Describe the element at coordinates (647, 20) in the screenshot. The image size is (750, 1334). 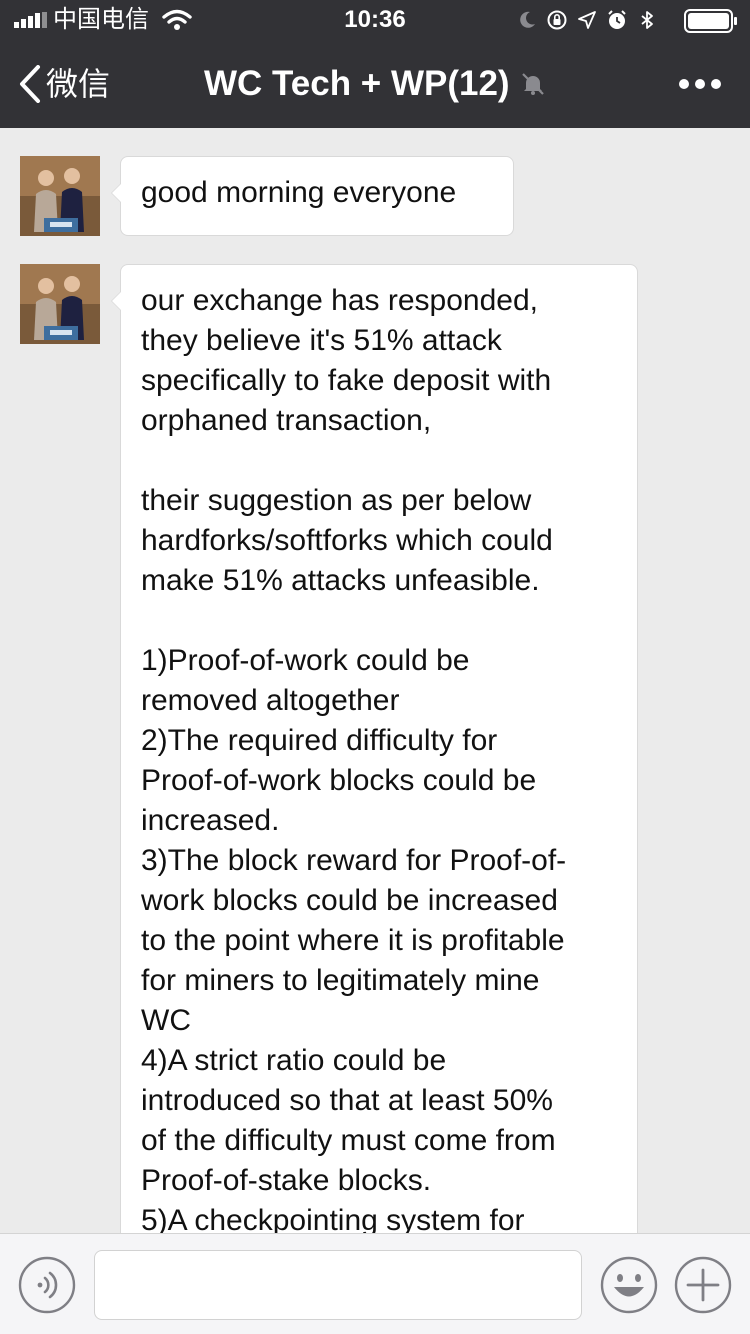
I see `bluetooth-icon` at that location.